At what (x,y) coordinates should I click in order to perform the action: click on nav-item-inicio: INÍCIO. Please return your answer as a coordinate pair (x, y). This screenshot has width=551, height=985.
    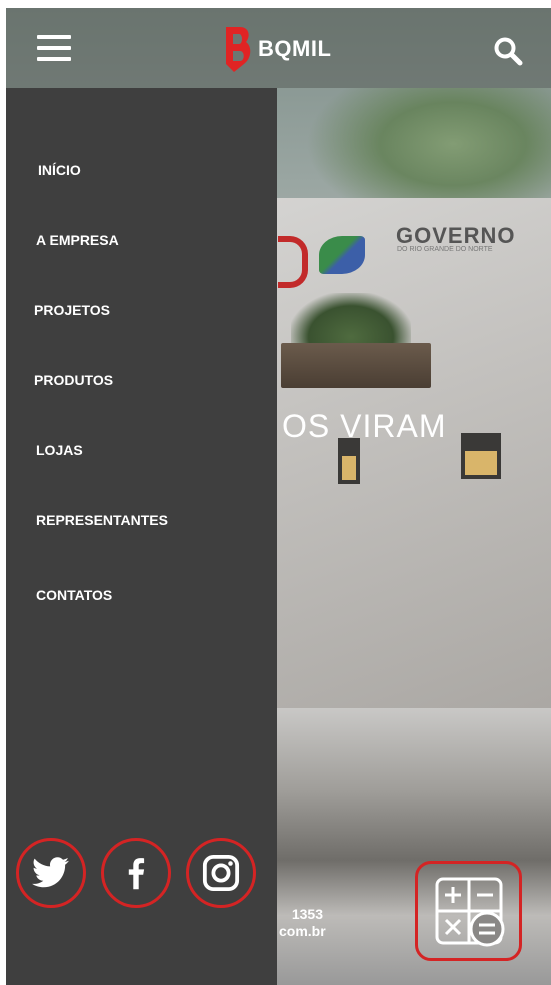
    Looking at the image, I should click on (59, 170).